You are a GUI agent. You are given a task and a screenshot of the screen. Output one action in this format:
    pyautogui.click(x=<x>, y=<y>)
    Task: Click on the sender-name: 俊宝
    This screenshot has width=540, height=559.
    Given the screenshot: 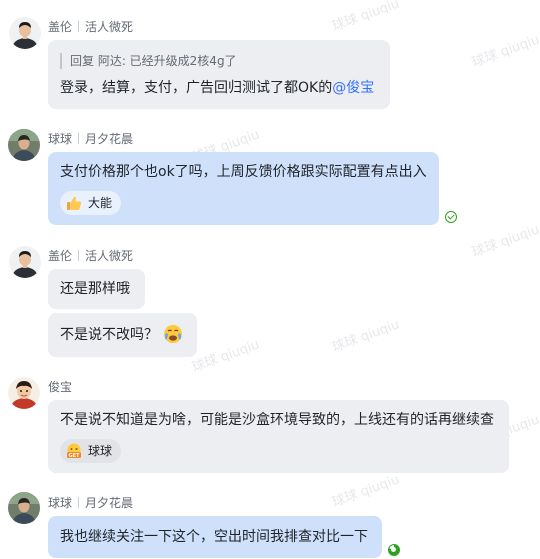 What is the action you would take?
    pyautogui.click(x=60, y=387)
    